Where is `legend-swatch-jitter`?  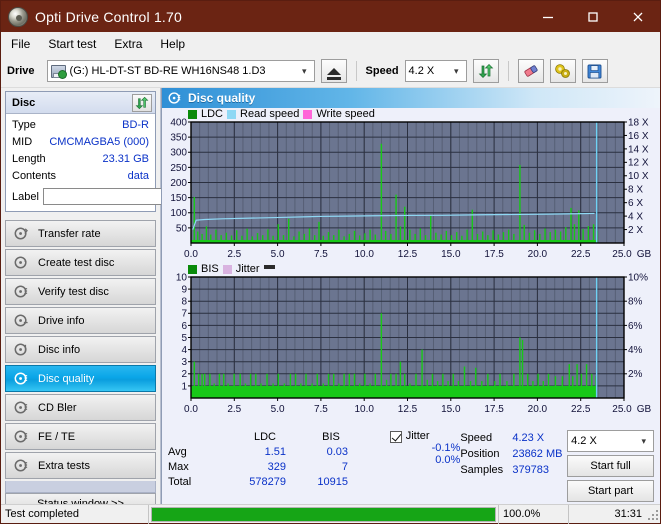
legend-swatch-jitter is located at coordinates (227, 269).